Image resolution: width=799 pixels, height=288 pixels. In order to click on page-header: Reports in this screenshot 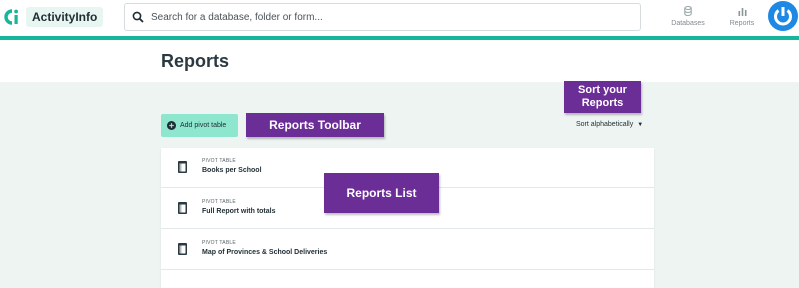, I will do `click(399, 61)`.